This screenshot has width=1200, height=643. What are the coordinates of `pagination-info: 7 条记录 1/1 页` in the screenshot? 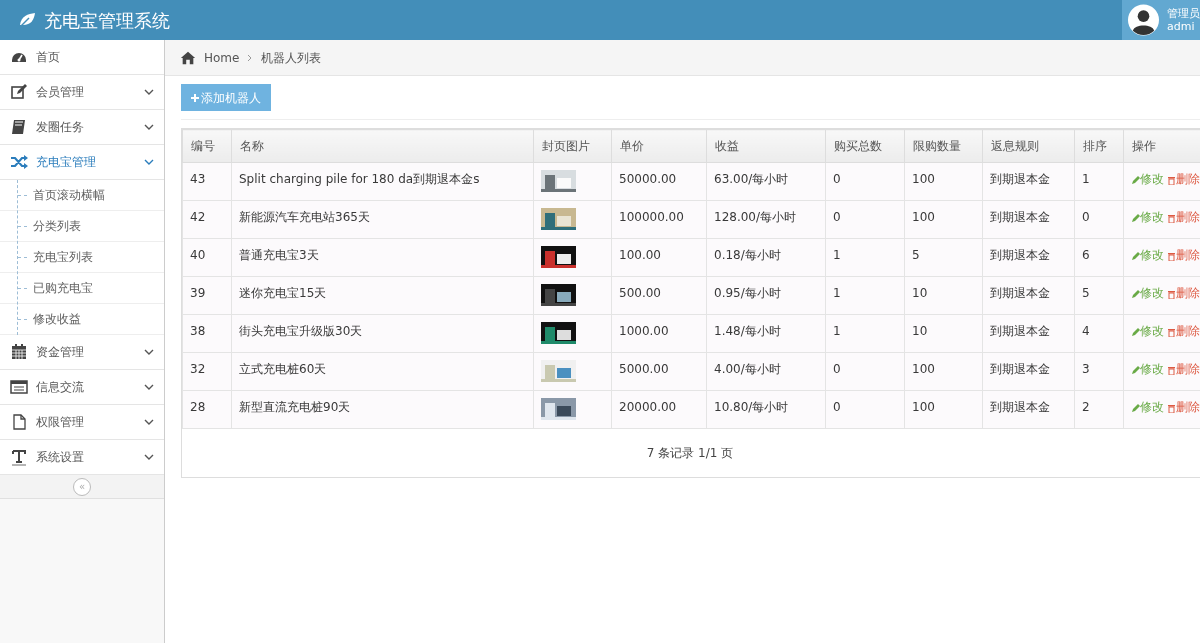 It's located at (690, 453).